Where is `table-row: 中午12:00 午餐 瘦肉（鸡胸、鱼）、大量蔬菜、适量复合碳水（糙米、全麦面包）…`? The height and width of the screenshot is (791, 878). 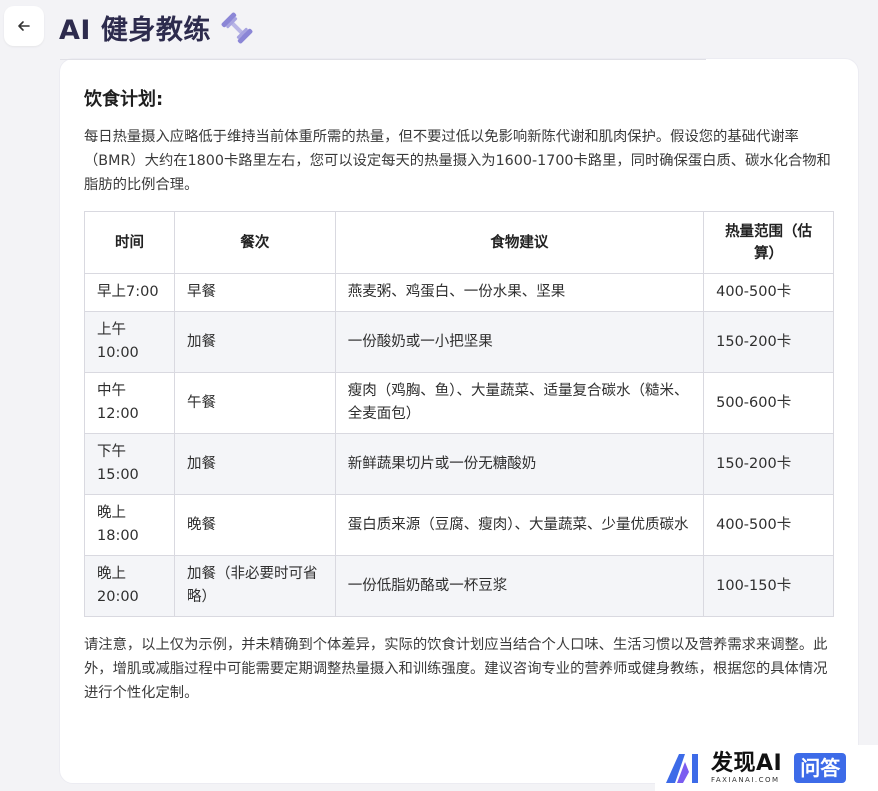
table-row: 中午12:00 午餐 瘦肉（鸡胸、鱼）、大量蔬菜、适量复合碳水（糙米、全麦面包）… is located at coordinates (459, 403).